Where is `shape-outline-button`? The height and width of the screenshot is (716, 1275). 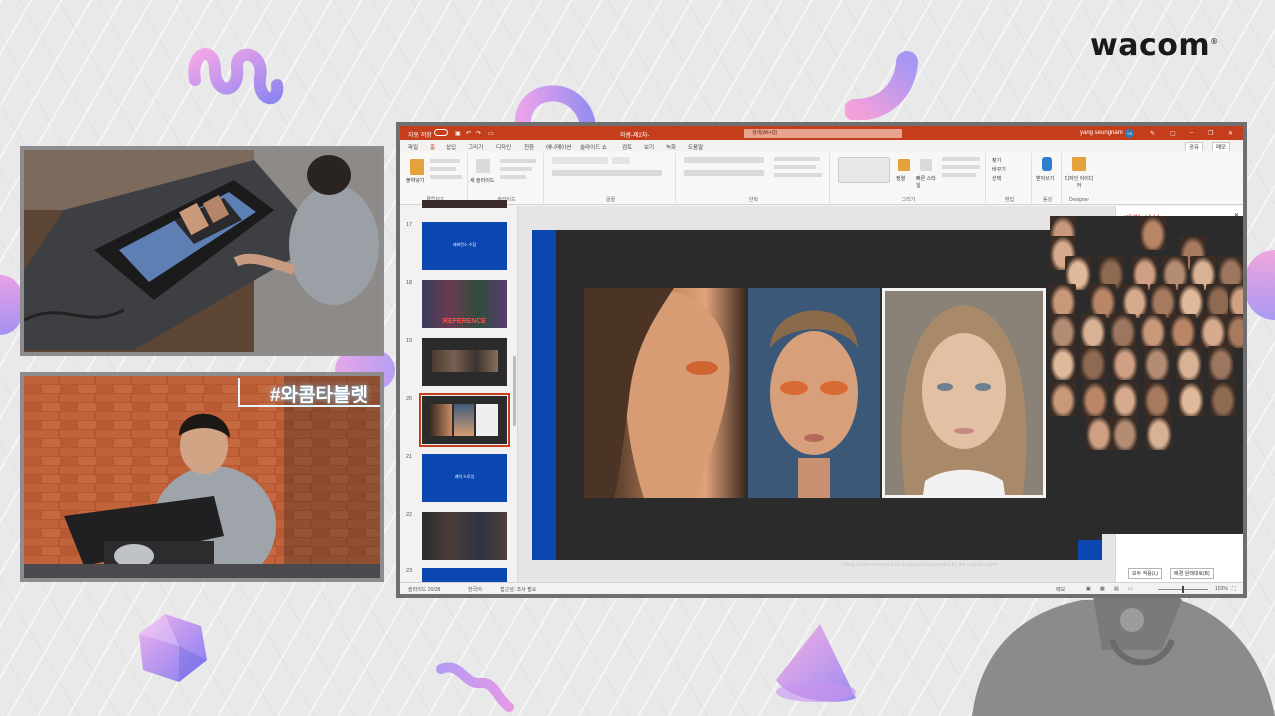 shape-outline-button is located at coordinates (961, 167).